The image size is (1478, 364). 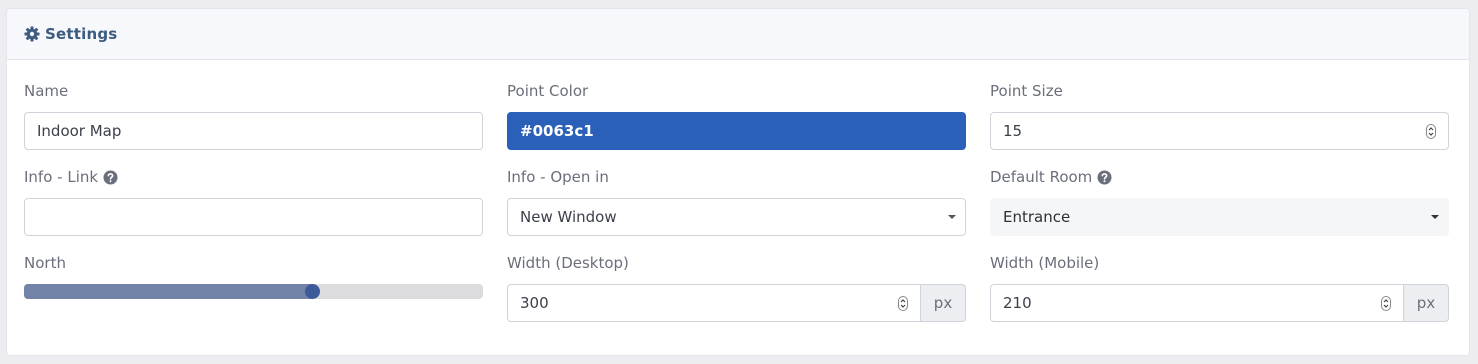 What do you see at coordinates (1219, 217) in the screenshot?
I see `default-room-select: Entrance` at bounding box center [1219, 217].